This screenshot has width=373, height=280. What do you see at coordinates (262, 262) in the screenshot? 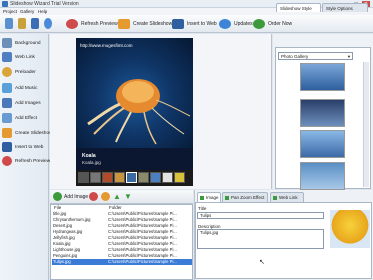
I see `mouse-cursor-icon: ↖` at bounding box center [262, 262].